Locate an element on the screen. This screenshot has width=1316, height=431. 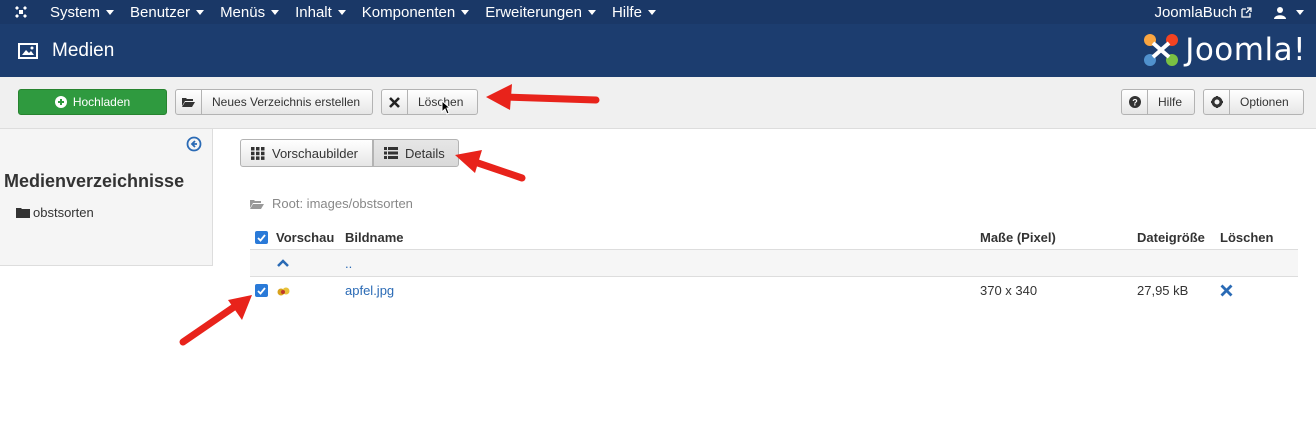
options-button: Optionen is located at coordinates (1253, 102).